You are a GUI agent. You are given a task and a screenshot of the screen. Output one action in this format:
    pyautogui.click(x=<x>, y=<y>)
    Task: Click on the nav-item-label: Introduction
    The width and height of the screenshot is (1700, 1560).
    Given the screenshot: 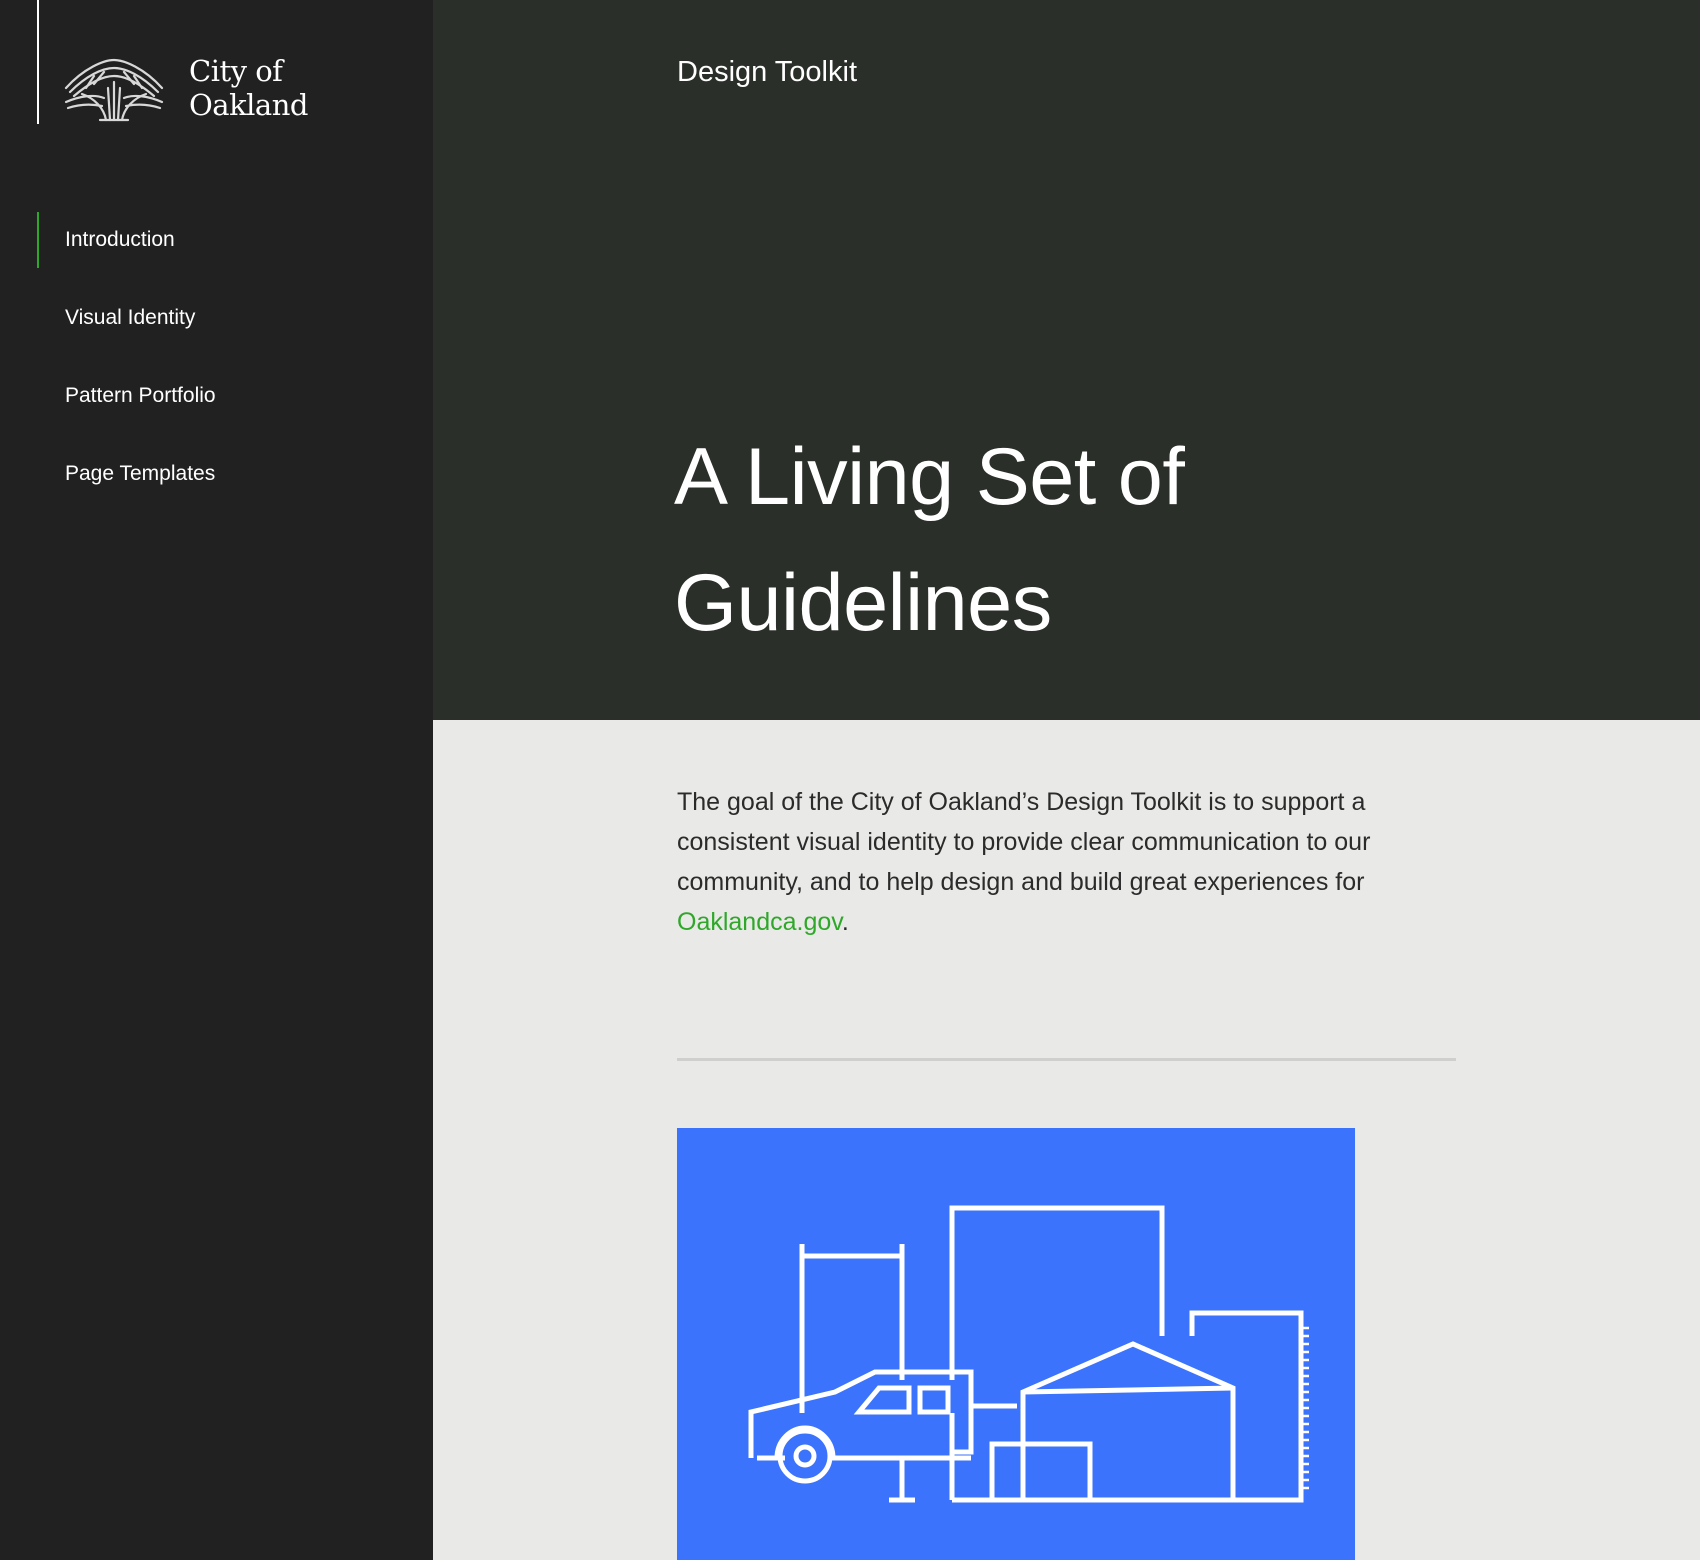 What is the action you would take?
    pyautogui.click(x=120, y=239)
    